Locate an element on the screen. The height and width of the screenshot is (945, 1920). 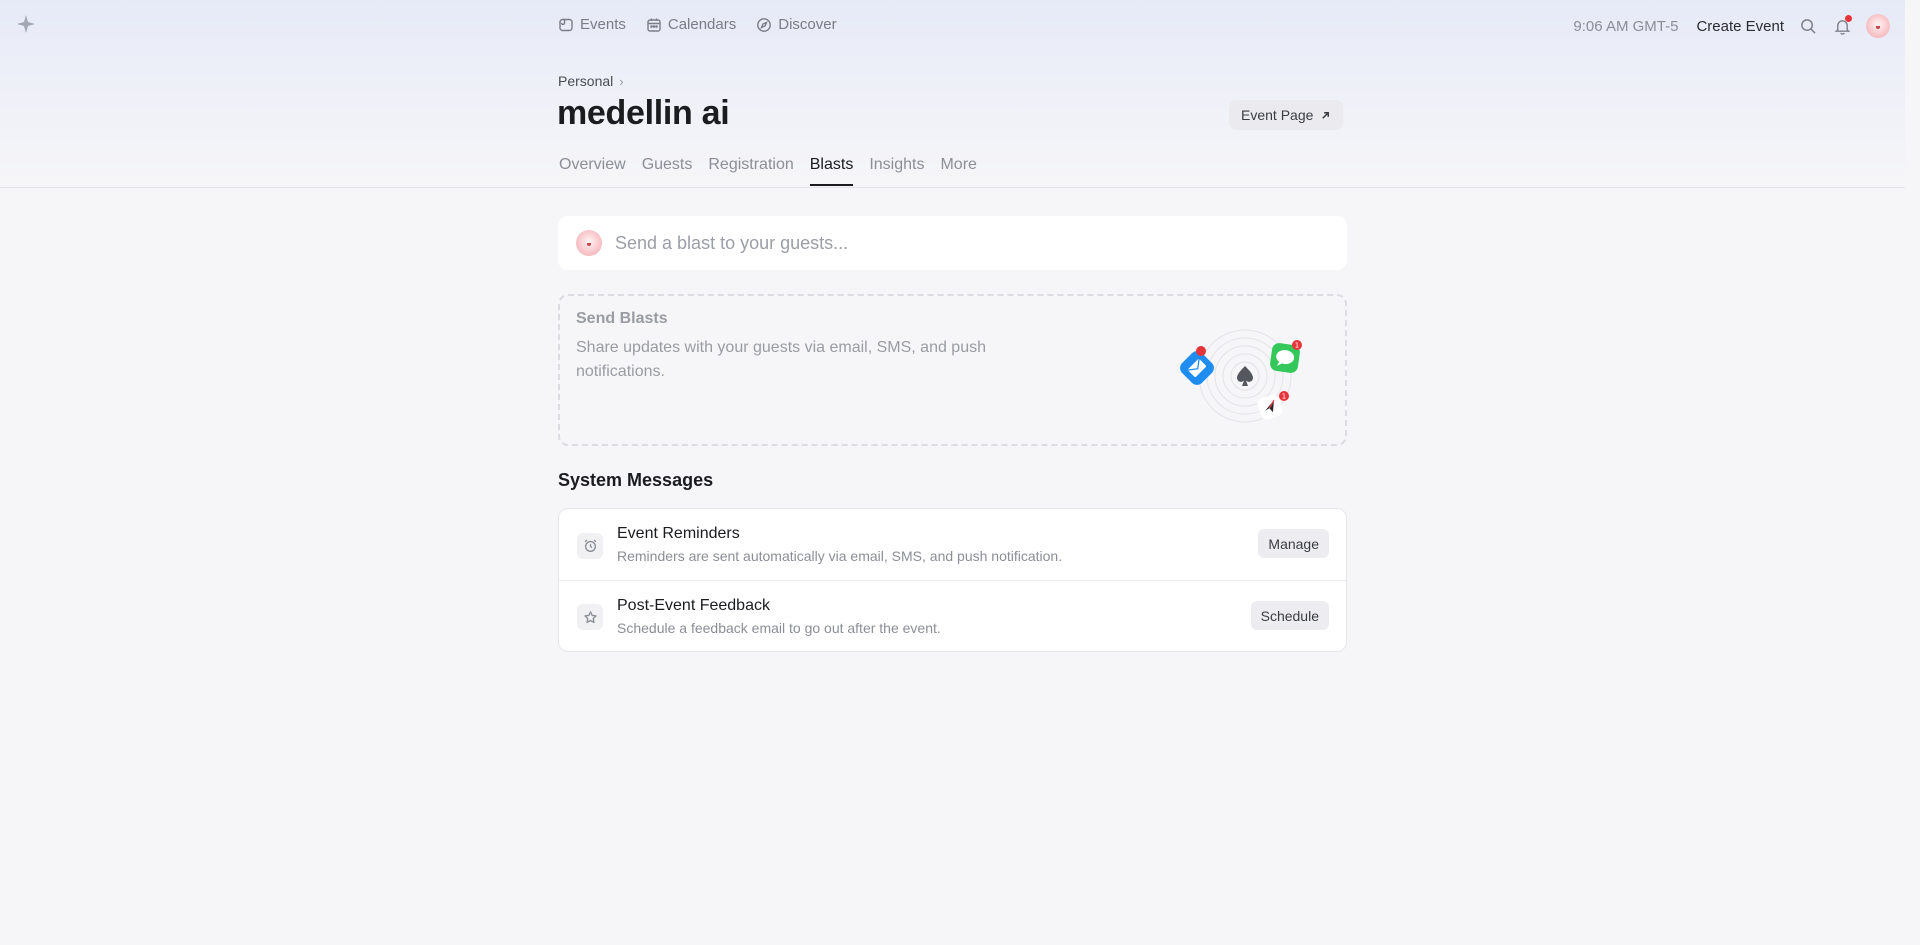
blast-channels-illustration: 1 1 is located at coordinates (1241, 376).